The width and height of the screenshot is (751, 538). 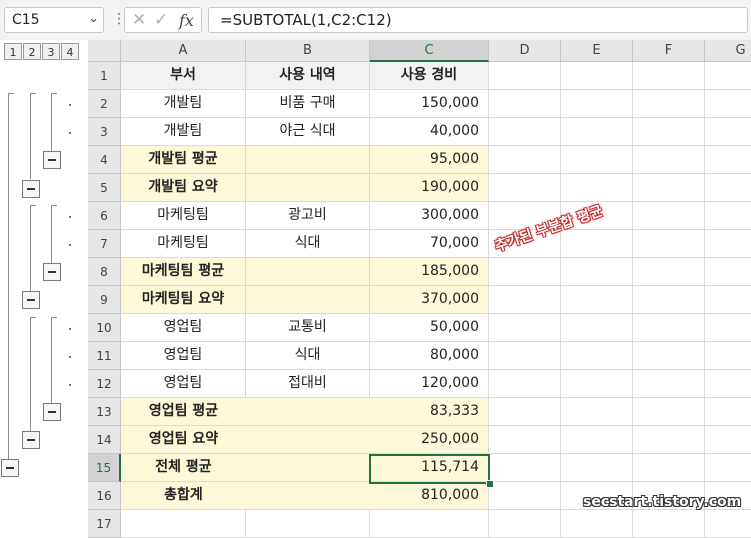 I want to click on row-header: 2, so click(x=104, y=104).